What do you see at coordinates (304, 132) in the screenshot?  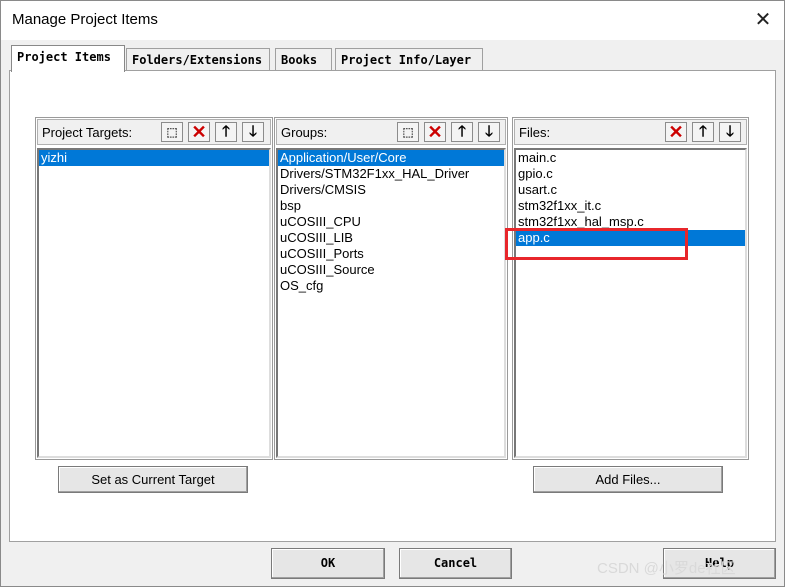 I see `groups-label: Groups:` at bounding box center [304, 132].